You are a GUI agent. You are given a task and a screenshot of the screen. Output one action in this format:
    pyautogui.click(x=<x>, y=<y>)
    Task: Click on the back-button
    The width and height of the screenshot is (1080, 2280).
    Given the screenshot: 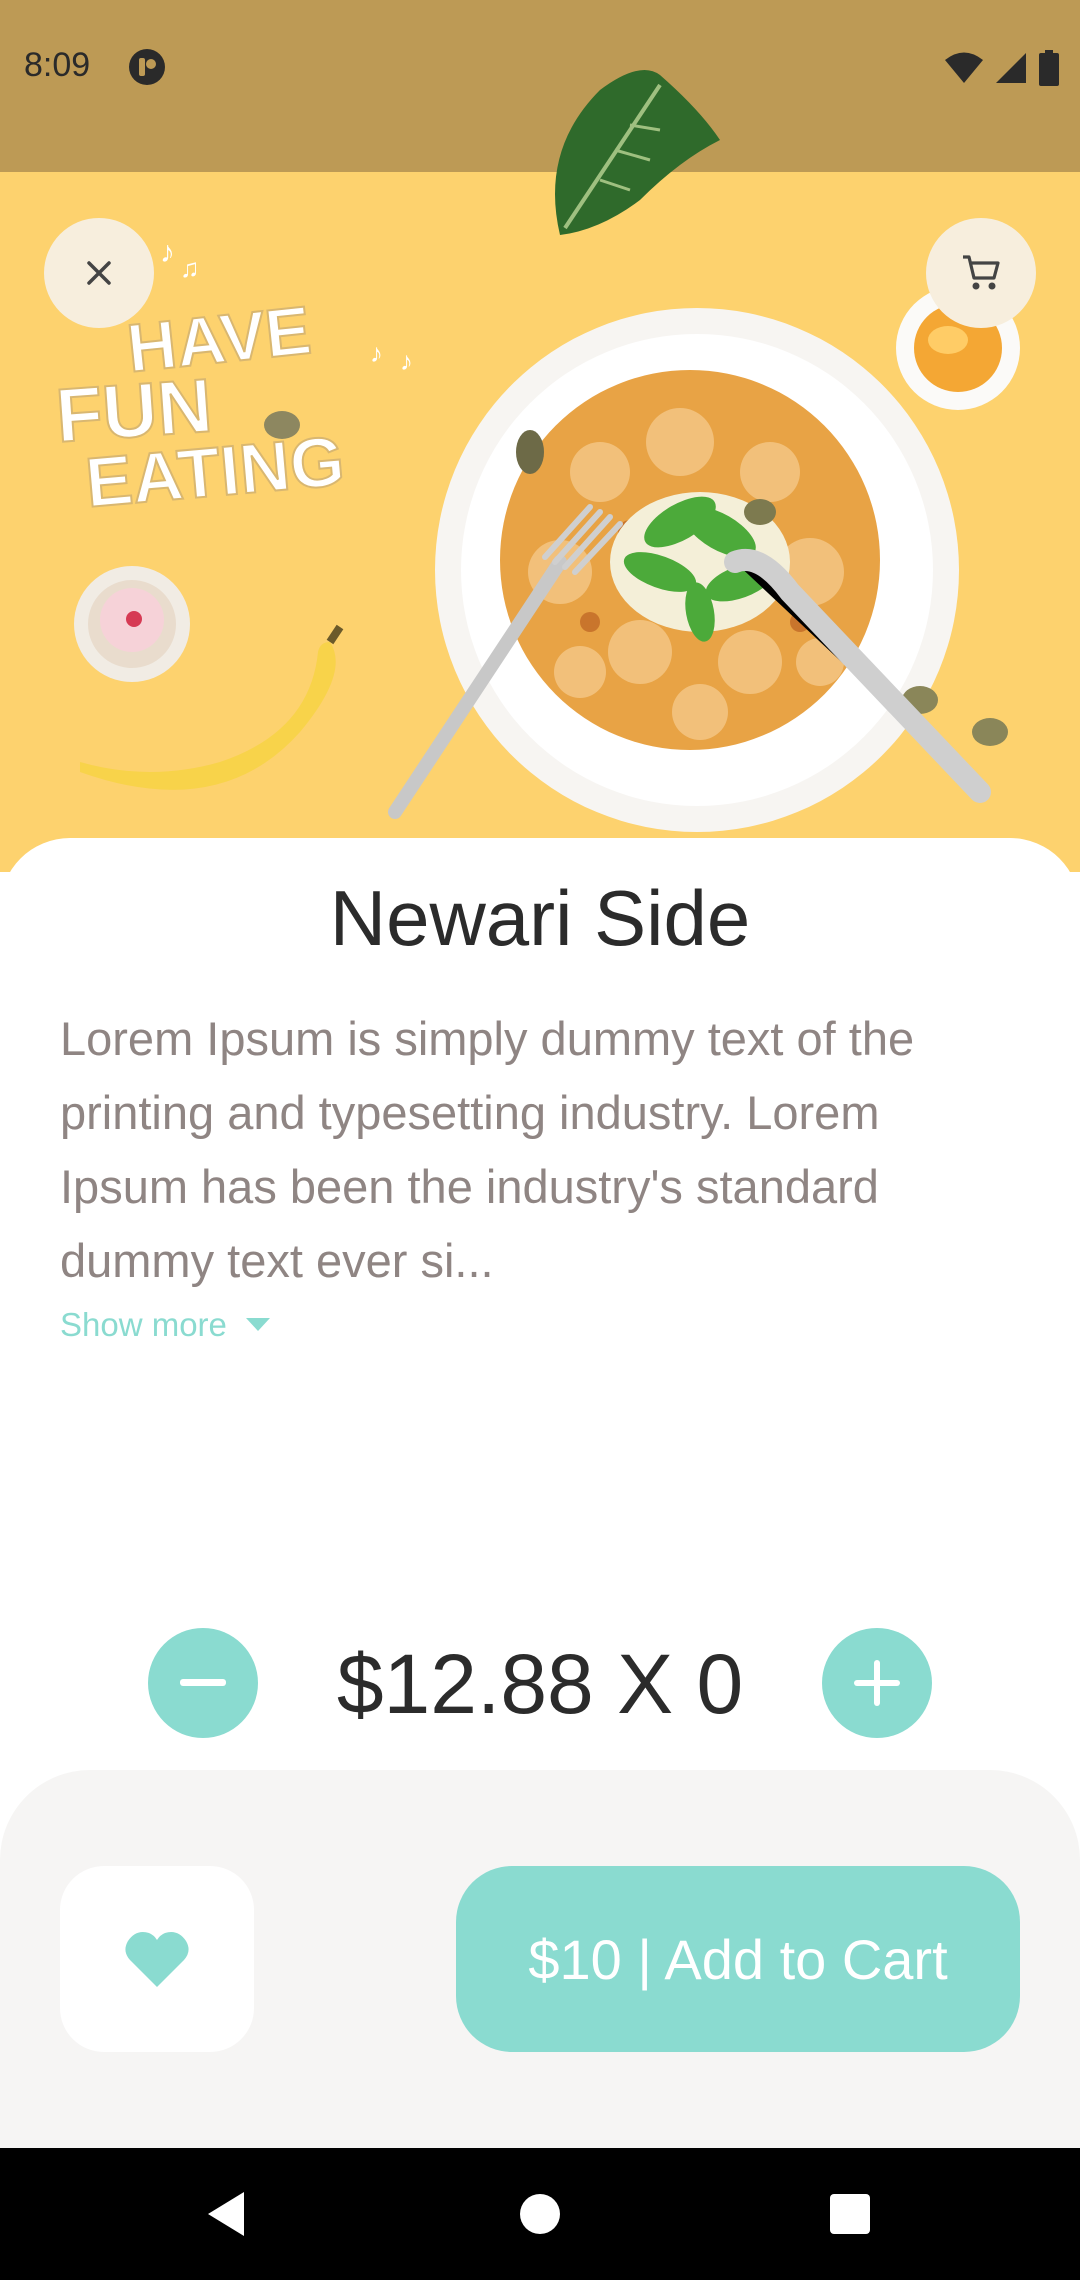 What is the action you would take?
    pyautogui.click(x=226, y=2214)
    